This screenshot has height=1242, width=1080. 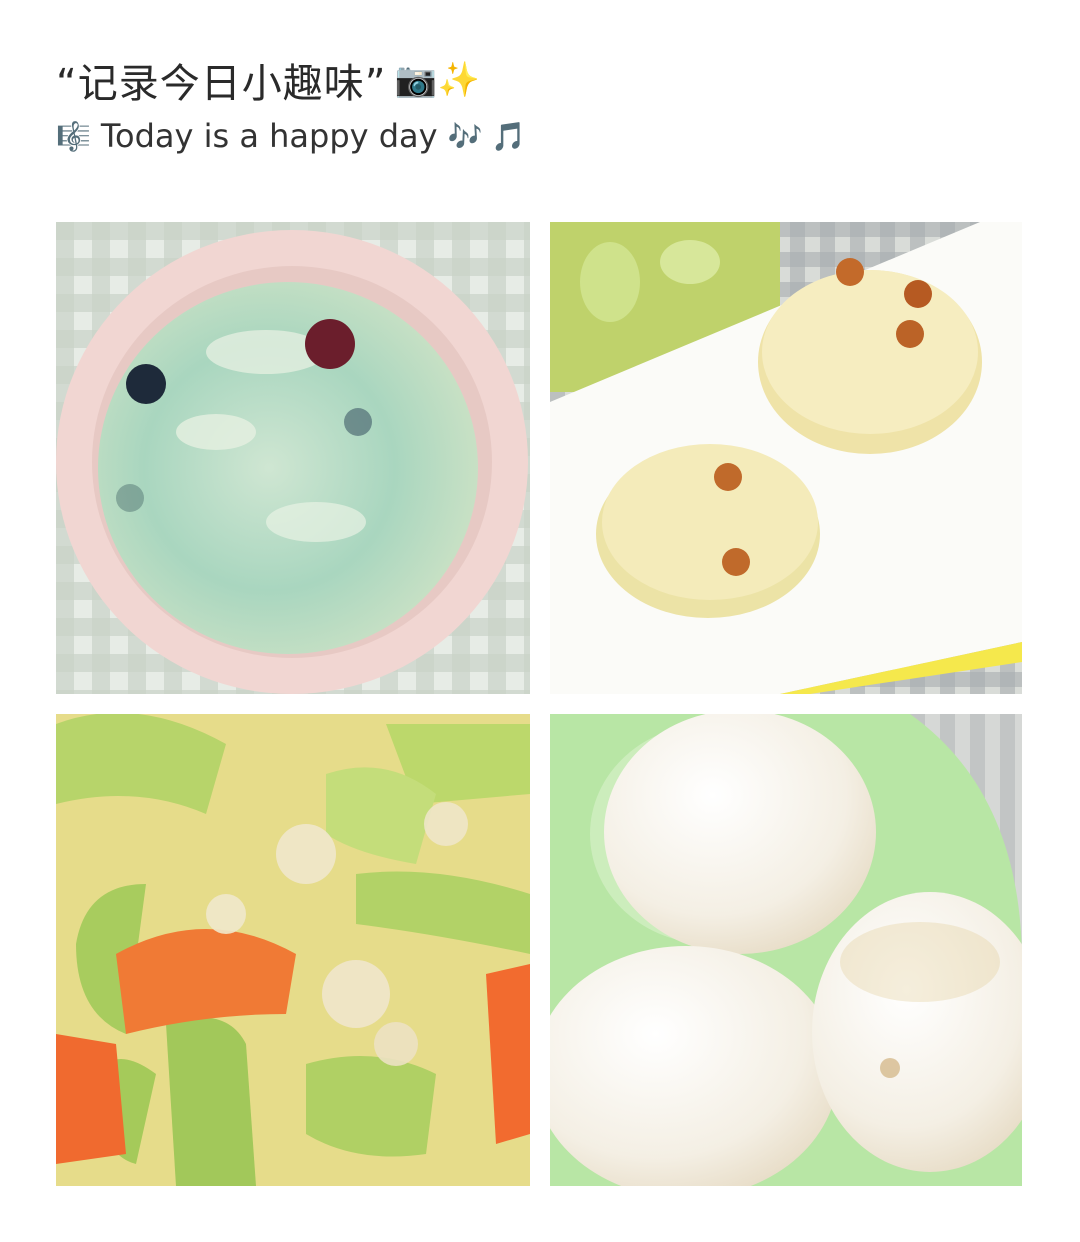 I want to click on subtitle-text: Today is a happy day, so click(x=269, y=136).